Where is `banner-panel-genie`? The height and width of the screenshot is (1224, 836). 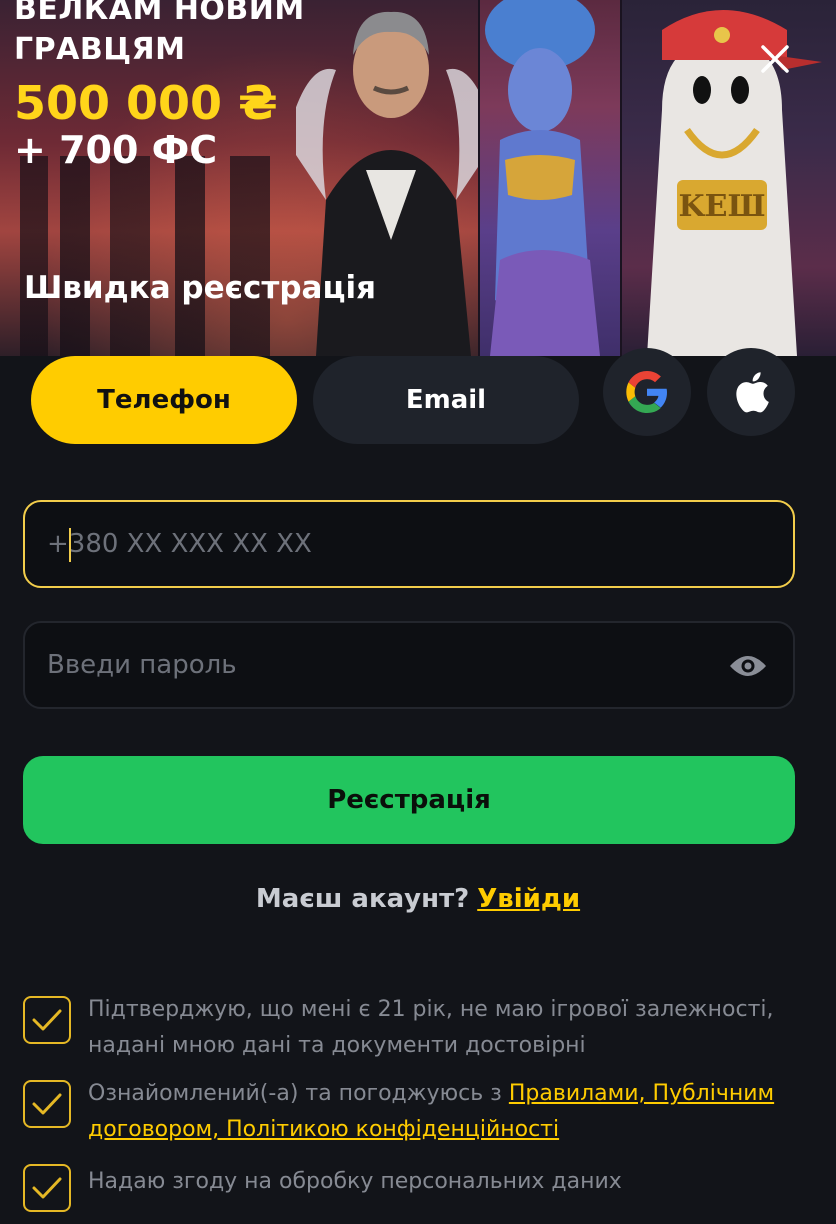 banner-panel-genie is located at coordinates (550, 178).